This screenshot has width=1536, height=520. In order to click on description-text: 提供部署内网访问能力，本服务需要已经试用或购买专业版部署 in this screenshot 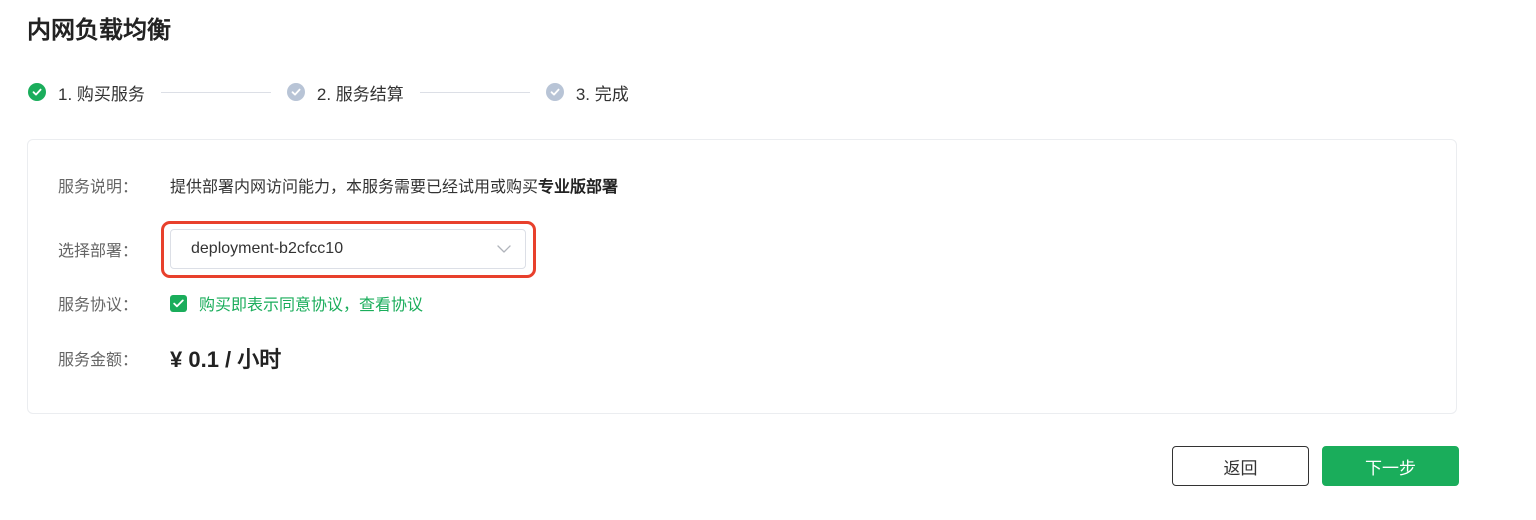, I will do `click(394, 185)`.